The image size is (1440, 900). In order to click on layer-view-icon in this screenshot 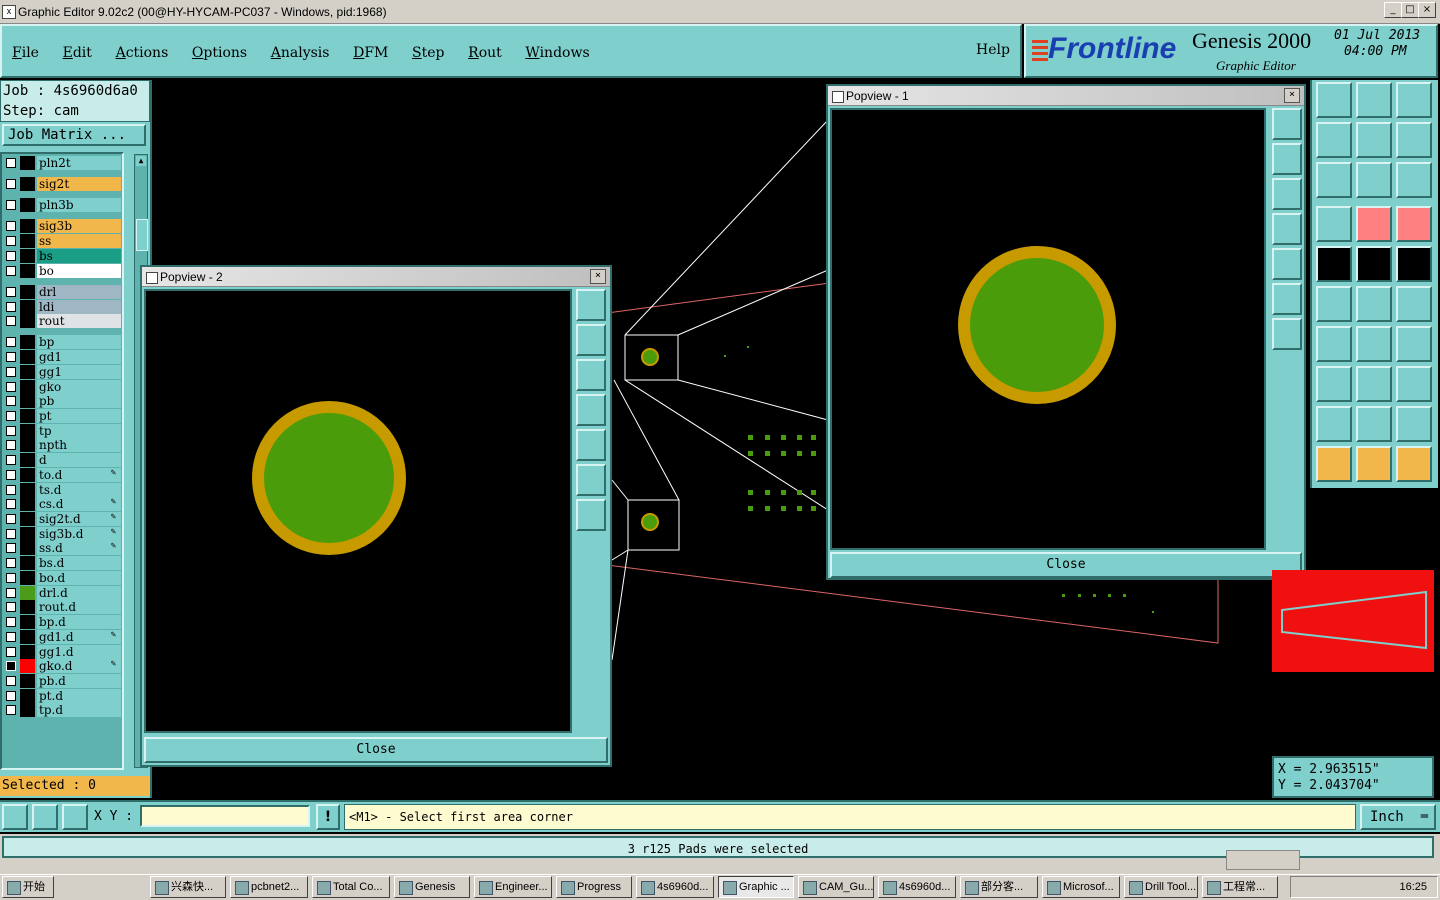, I will do `click(1374, 100)`.